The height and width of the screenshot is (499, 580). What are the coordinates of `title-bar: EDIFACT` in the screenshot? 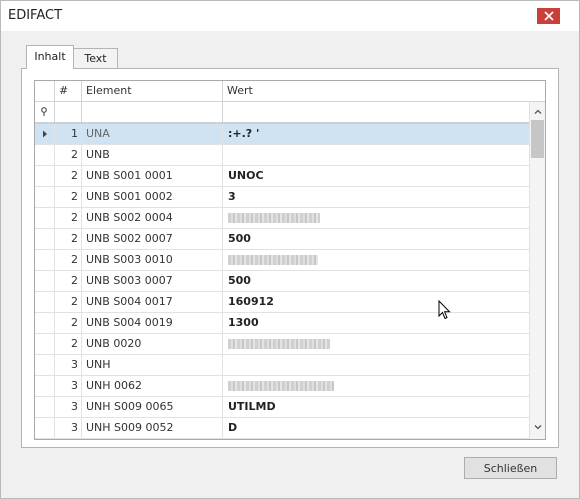 It's located at (290, 16).